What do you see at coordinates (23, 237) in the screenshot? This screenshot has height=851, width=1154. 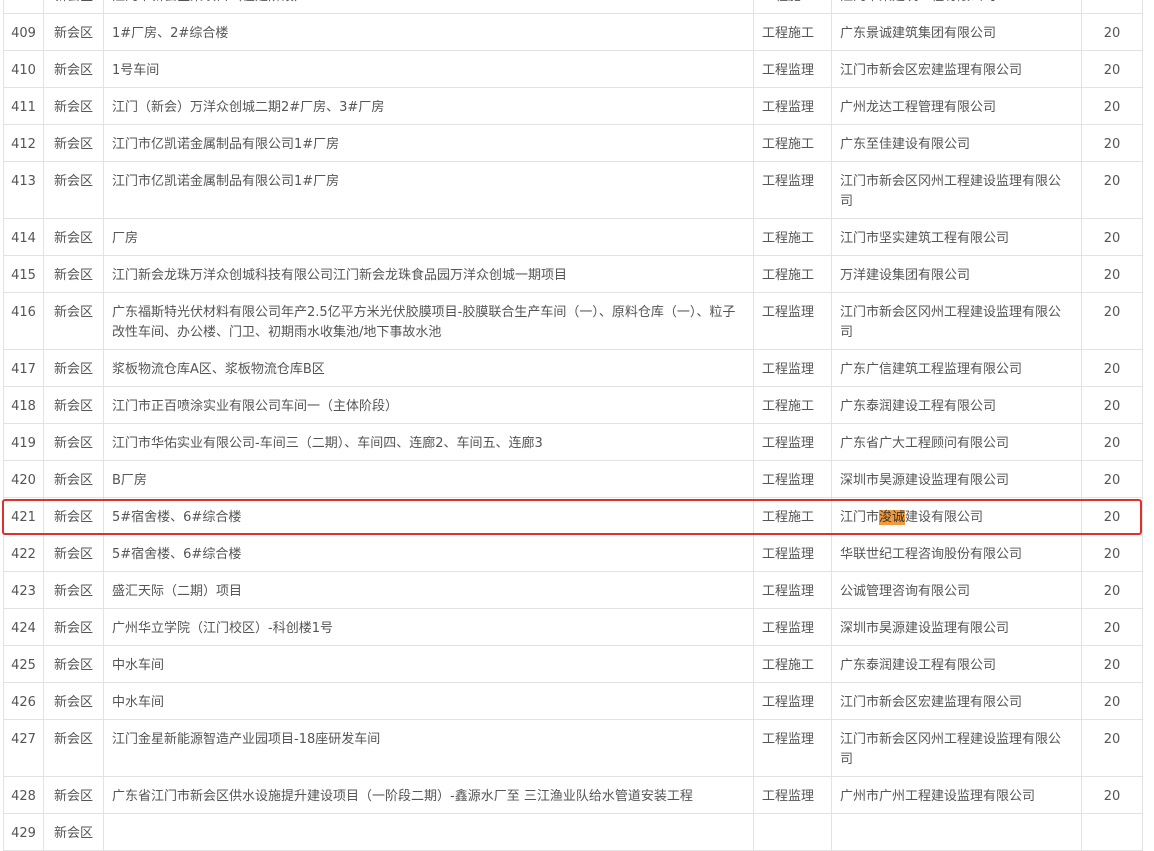 I see `row-number: 414` at bounding box center [23, 237].